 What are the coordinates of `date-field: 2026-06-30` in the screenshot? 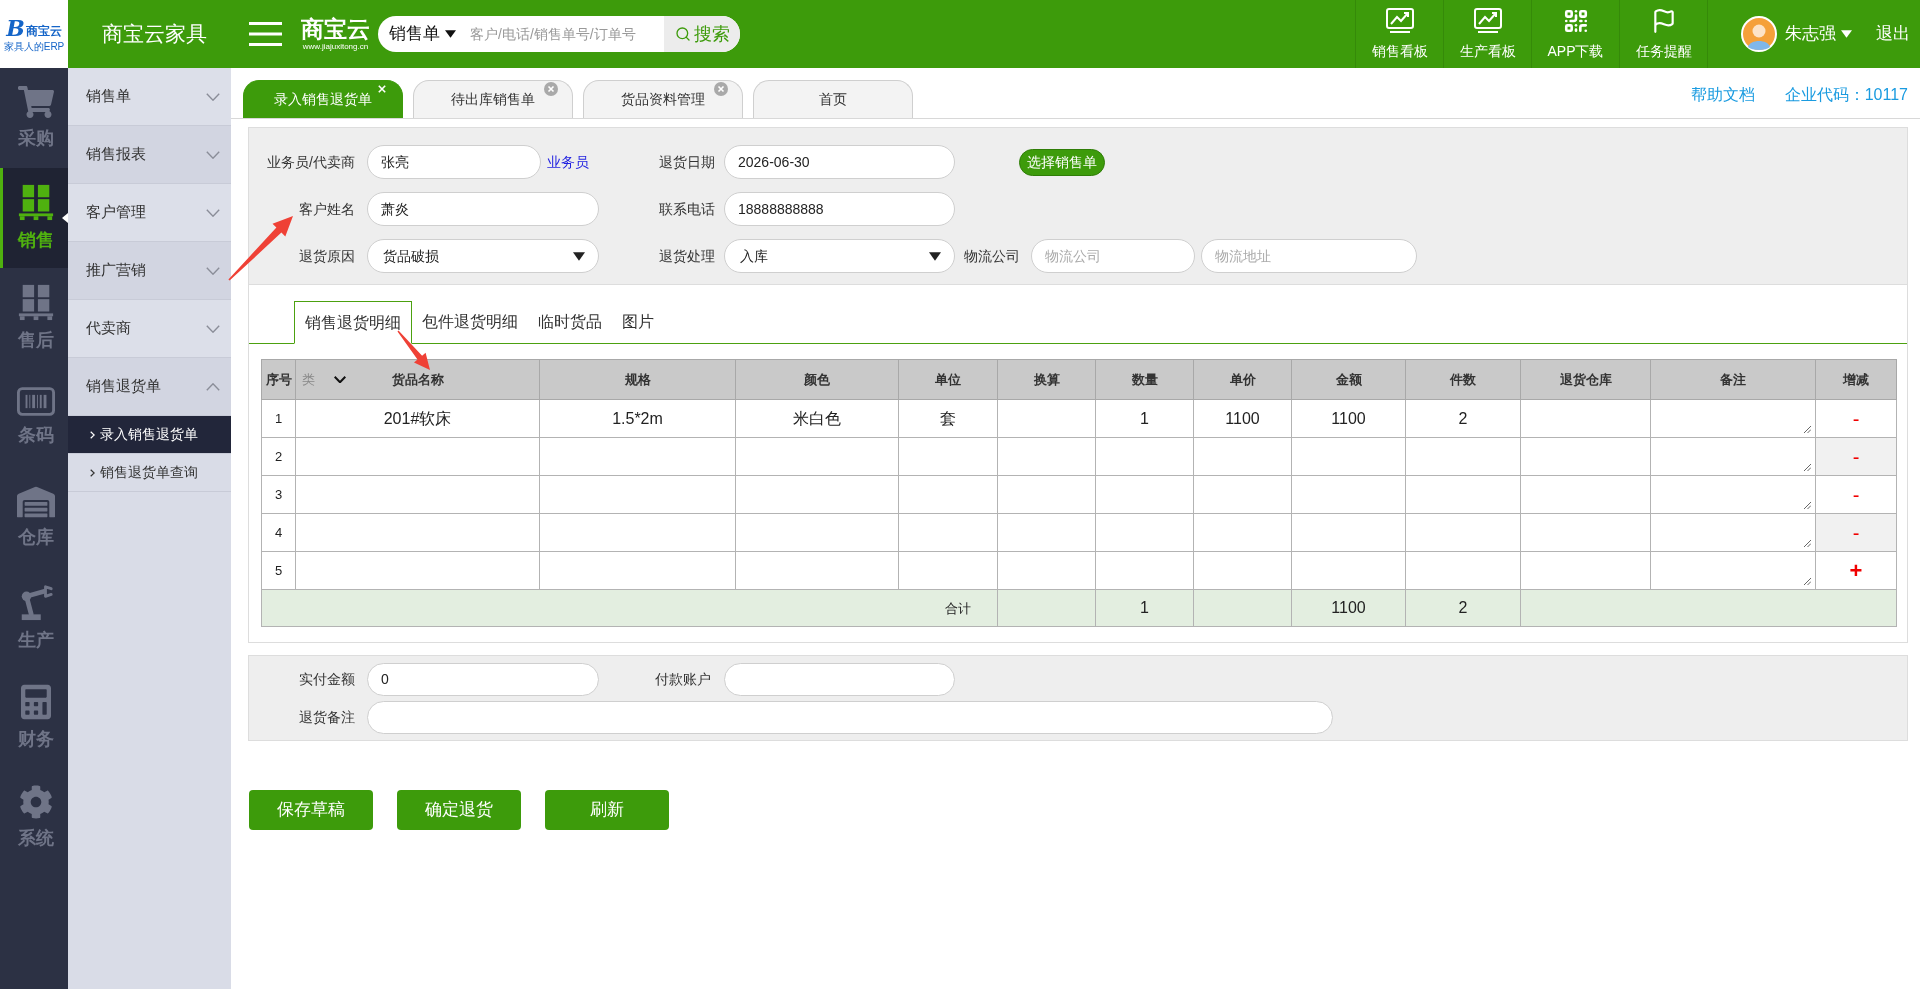 It's located at (839, 162).